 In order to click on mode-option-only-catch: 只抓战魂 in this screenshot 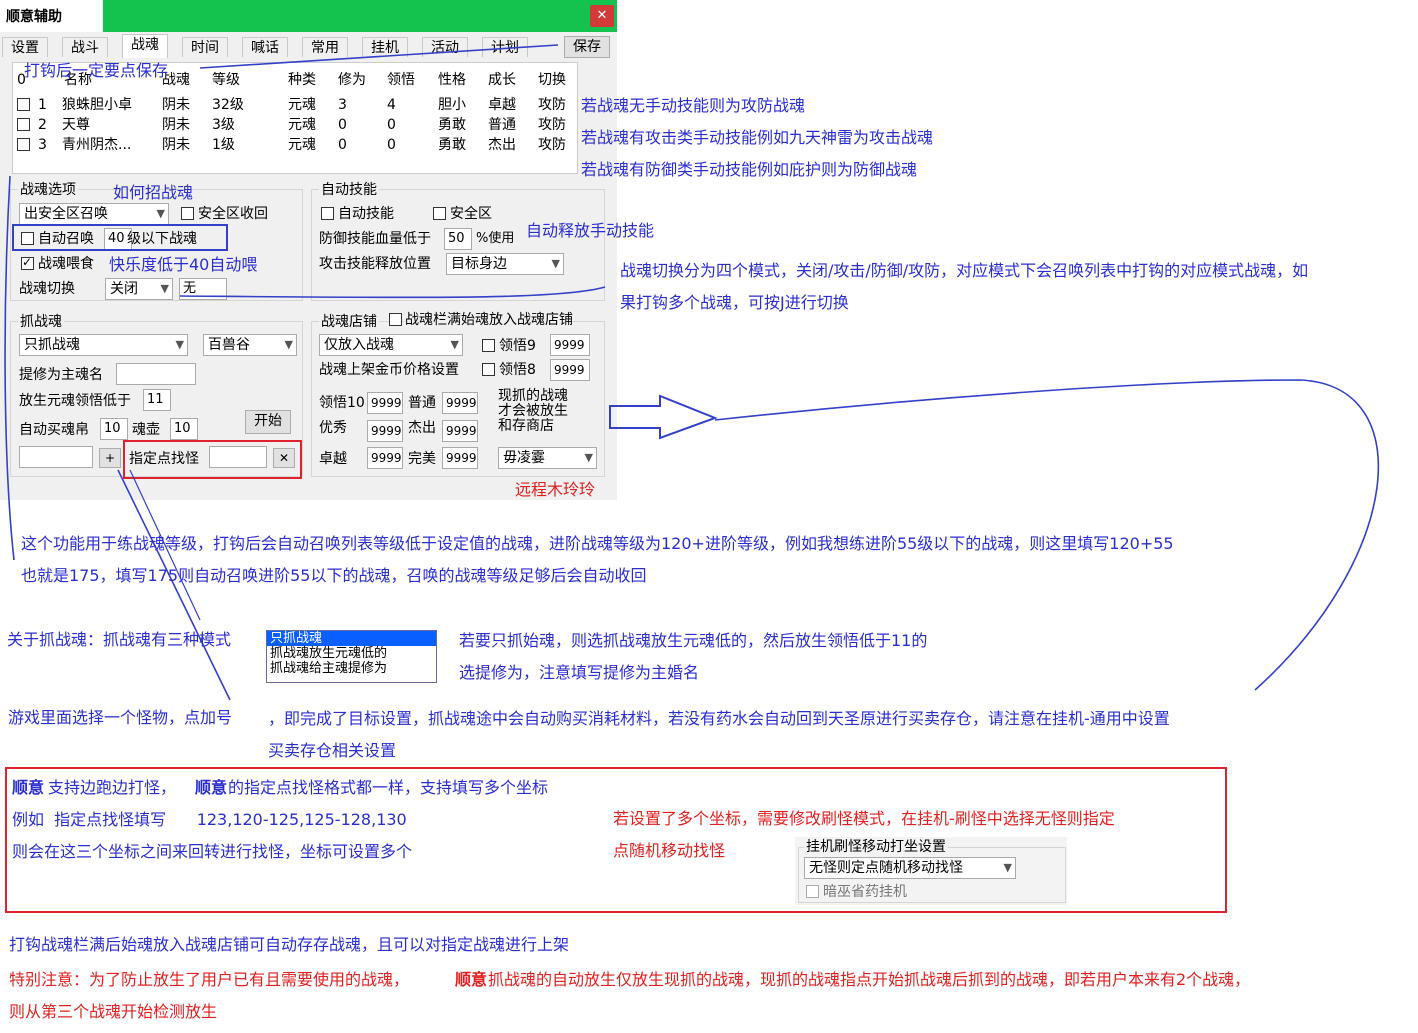, I will do `click(351, 638)`.